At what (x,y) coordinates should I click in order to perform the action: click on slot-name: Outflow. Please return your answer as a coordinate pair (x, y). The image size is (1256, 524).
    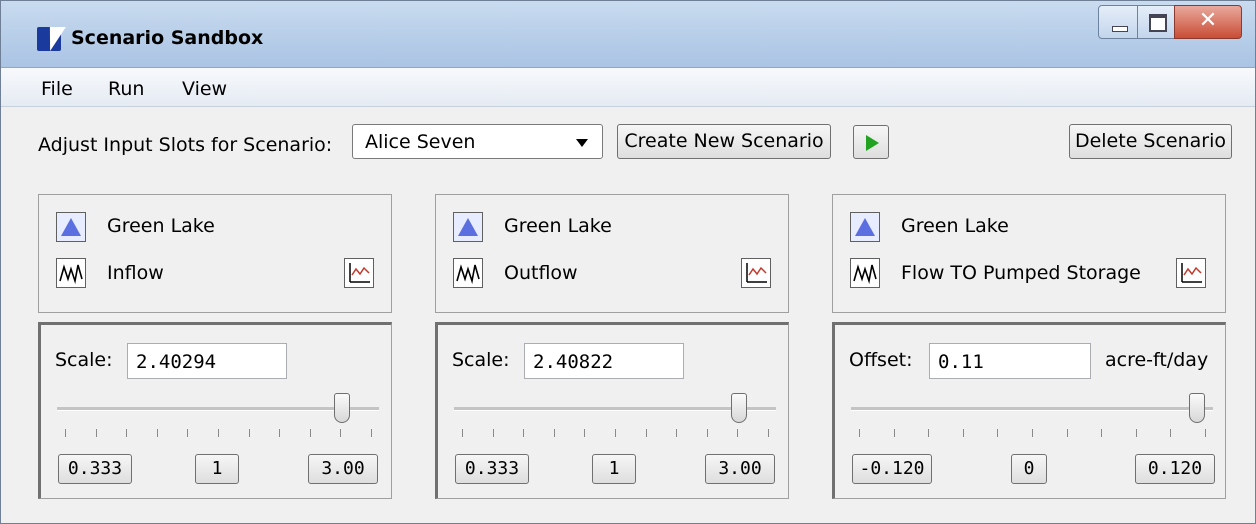
    Looking at the image, I should click on (541, 273).